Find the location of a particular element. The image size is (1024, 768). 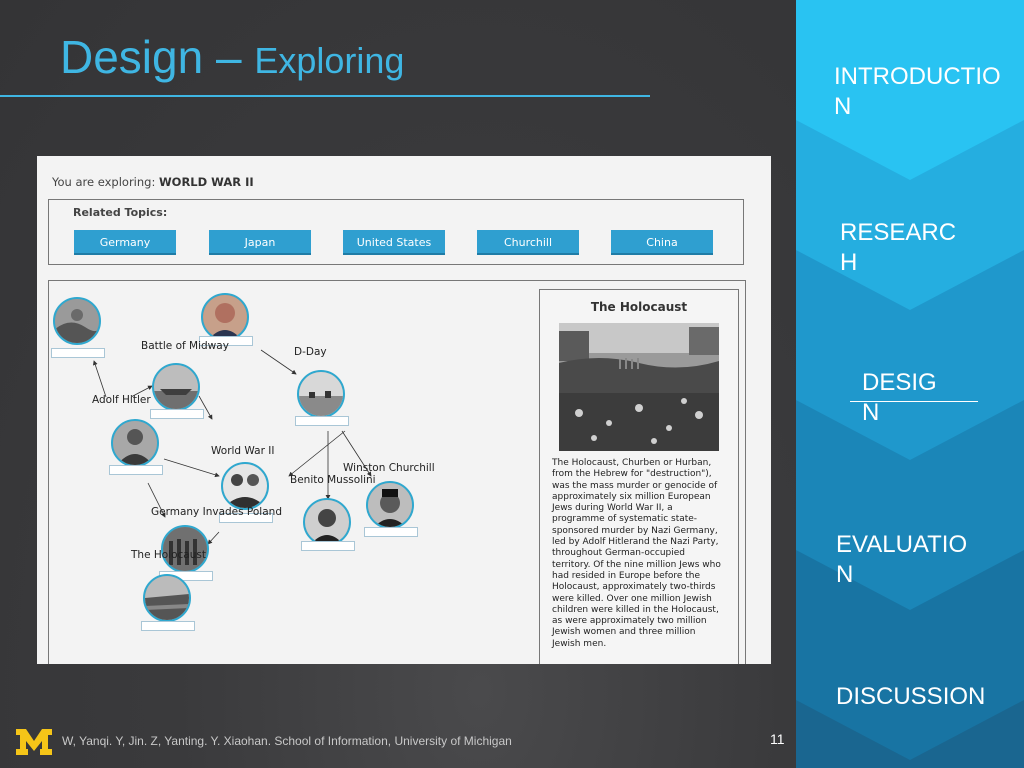

edge-dday is located at coordinates (278, 362).